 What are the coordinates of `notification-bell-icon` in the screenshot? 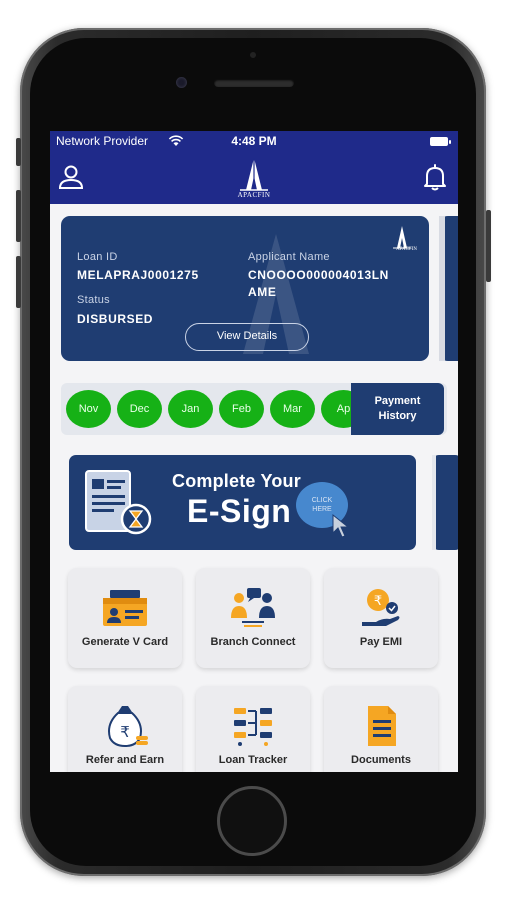 It's located at (435, 177).